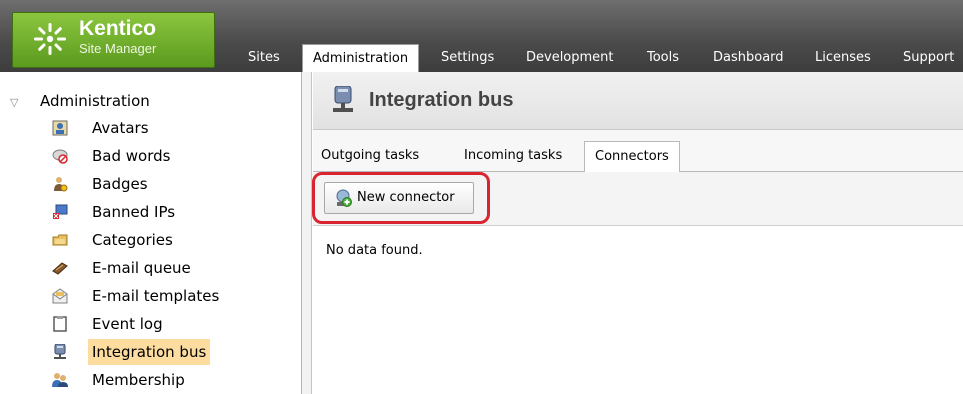 This screenshot has height=394, width=963. I want to click on bad-words-icon, so click(60, 156).